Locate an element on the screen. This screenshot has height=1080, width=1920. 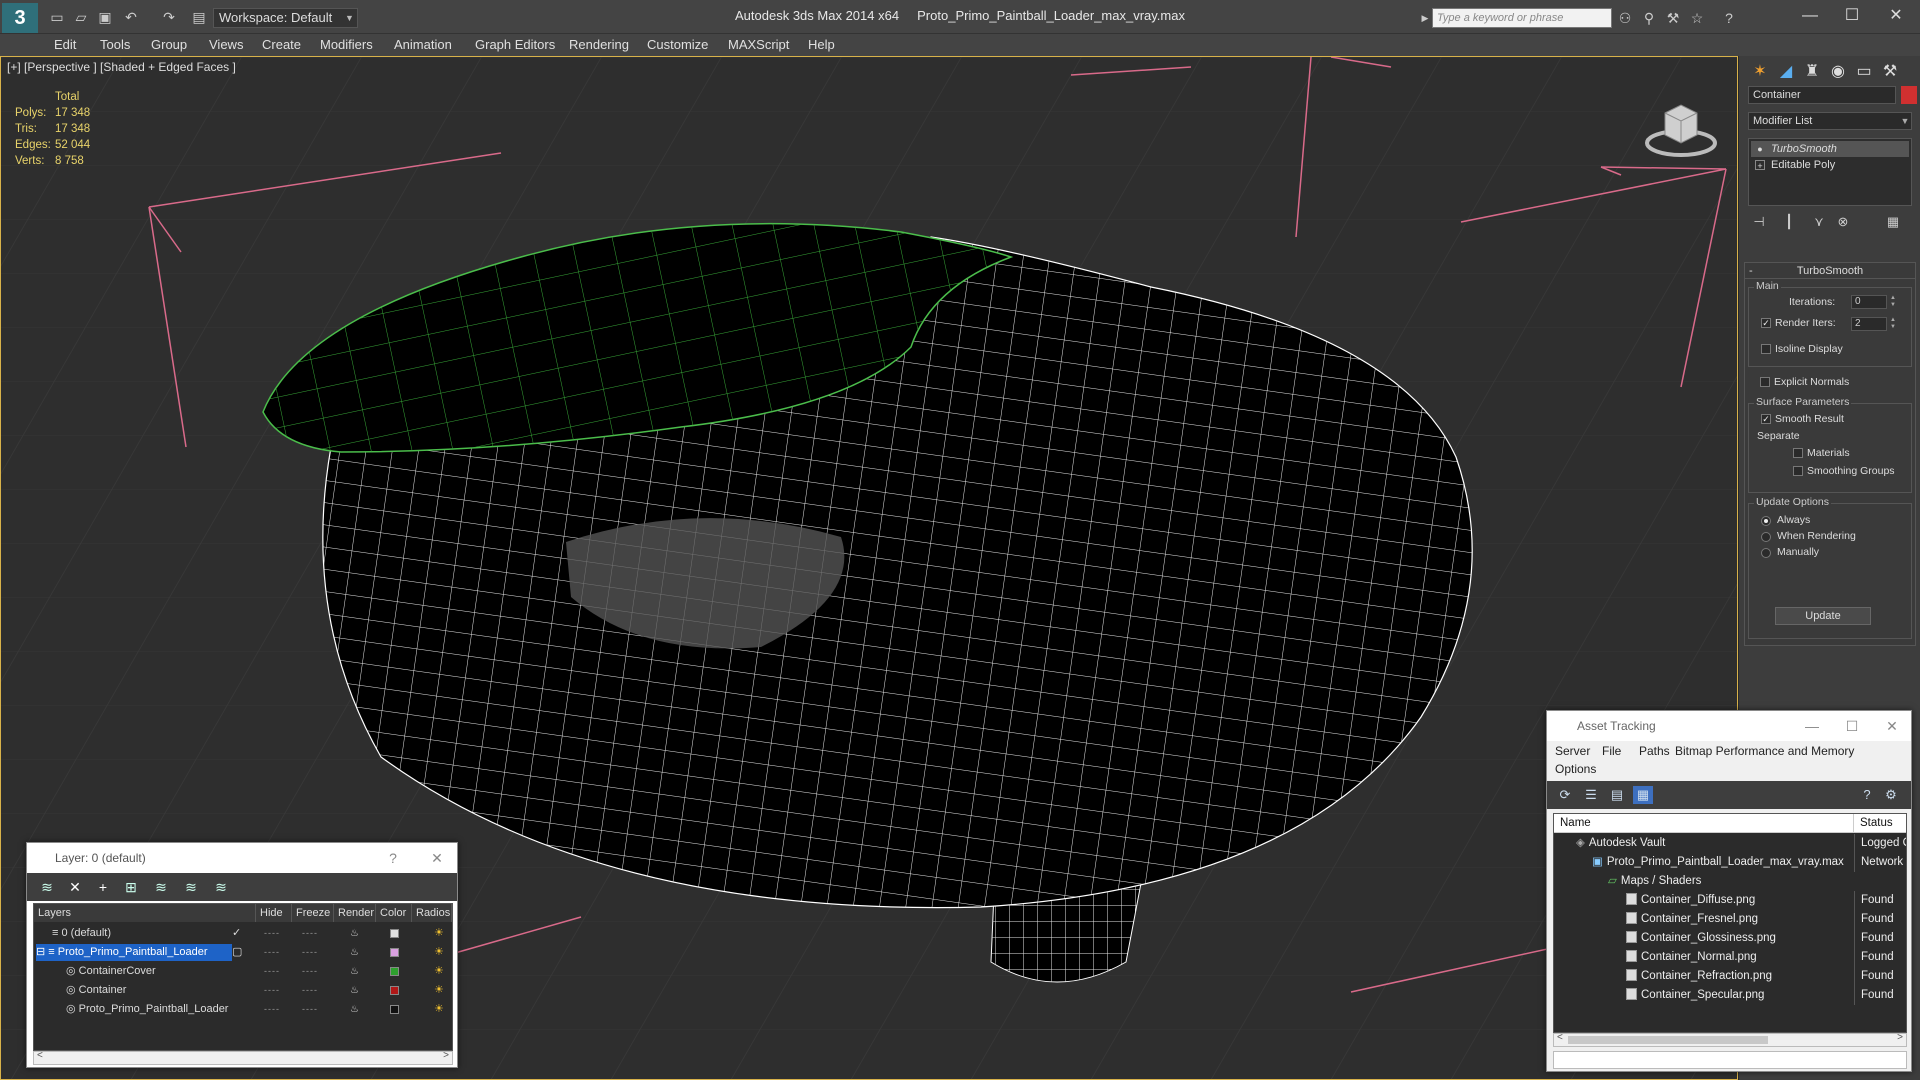
display-tab-icon: ▭ is located at coordinates (1864, 72).